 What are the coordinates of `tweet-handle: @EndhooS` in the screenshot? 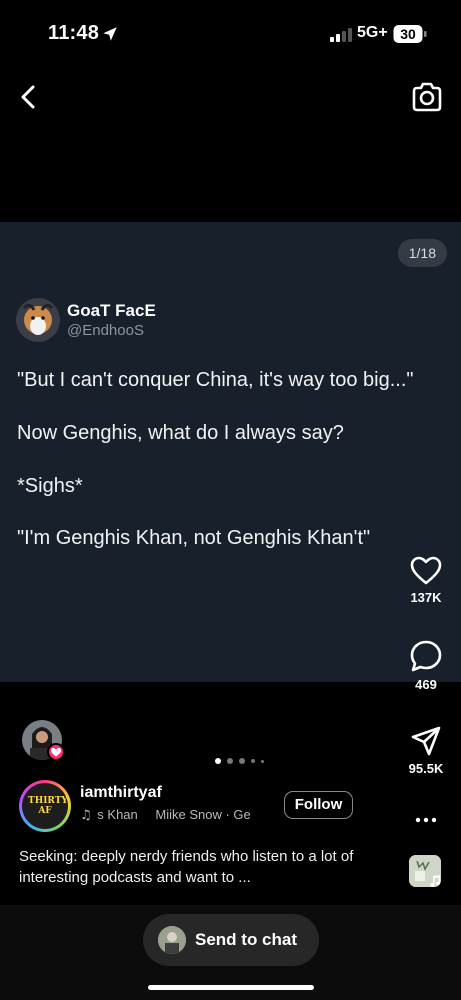 It's located at (105, 330).